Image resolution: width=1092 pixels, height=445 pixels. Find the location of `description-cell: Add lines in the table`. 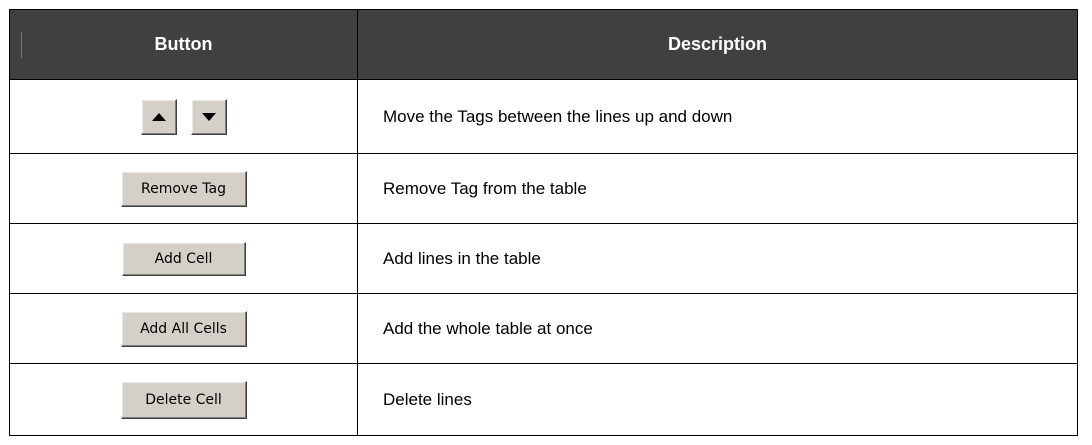

description-cell: Add lines in the table is located at coordinates (462, 258).